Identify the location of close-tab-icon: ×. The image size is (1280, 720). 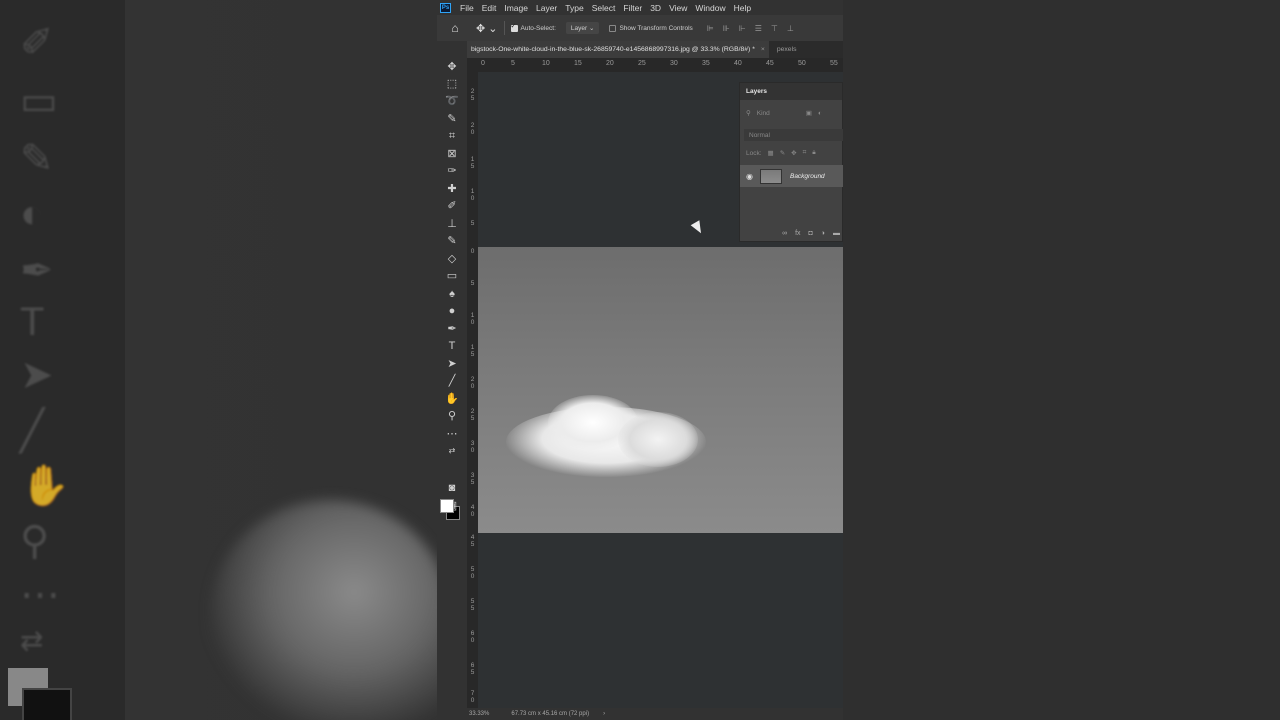
(763, 49).